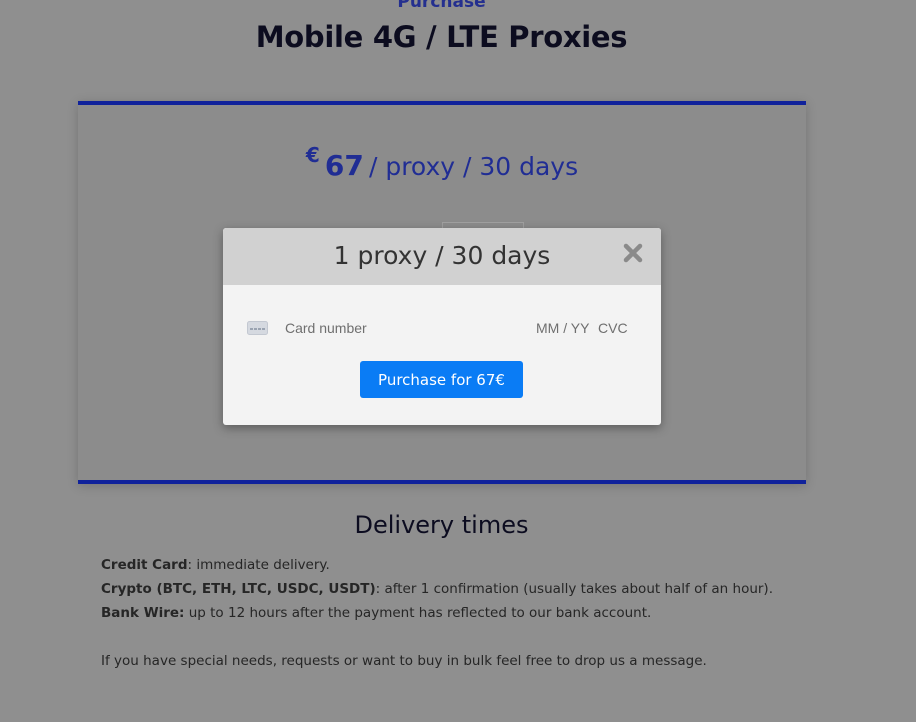  Describe the element at coordinates (473, 166) in the screenshot. I see `price-period: / proxy / 30 days` at that location.